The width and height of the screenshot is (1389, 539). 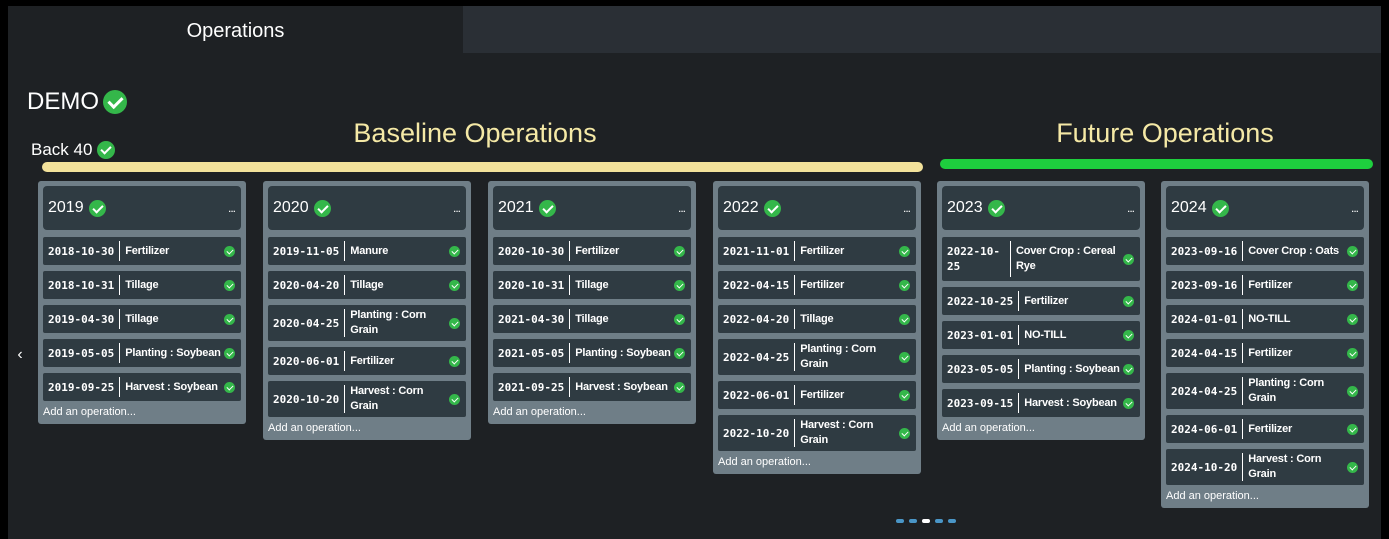 I want to click on operation-item: 2018-10-30 Fertilizer, so click(x=142, y=251).